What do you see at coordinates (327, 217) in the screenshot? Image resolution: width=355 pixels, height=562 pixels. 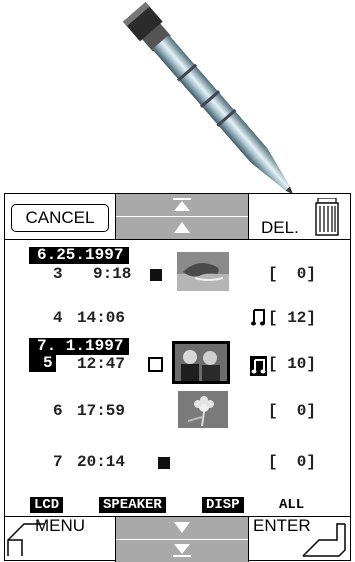 I see `trash-icon` at bounding box center [327, 217].